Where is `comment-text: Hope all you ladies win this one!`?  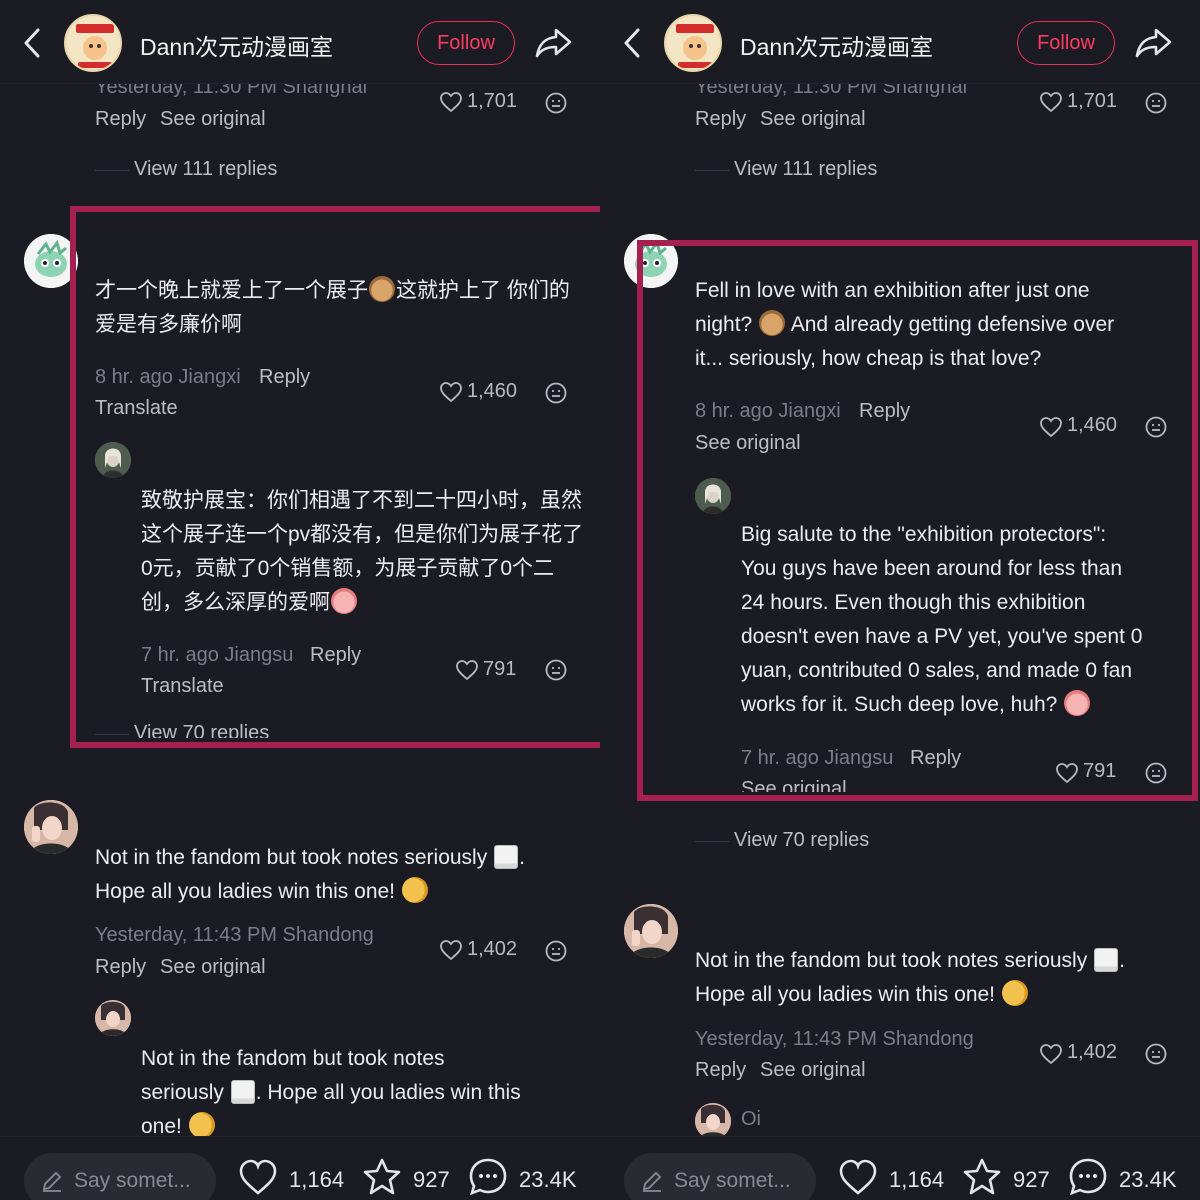
comment-text: Hope all you ladies win this one! is located at coordinates (262, 892).